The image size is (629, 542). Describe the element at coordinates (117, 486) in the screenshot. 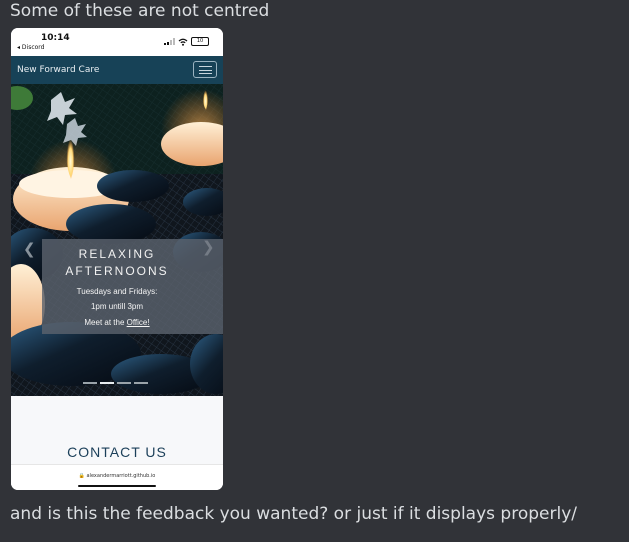

I see `home-indicator` at that location.